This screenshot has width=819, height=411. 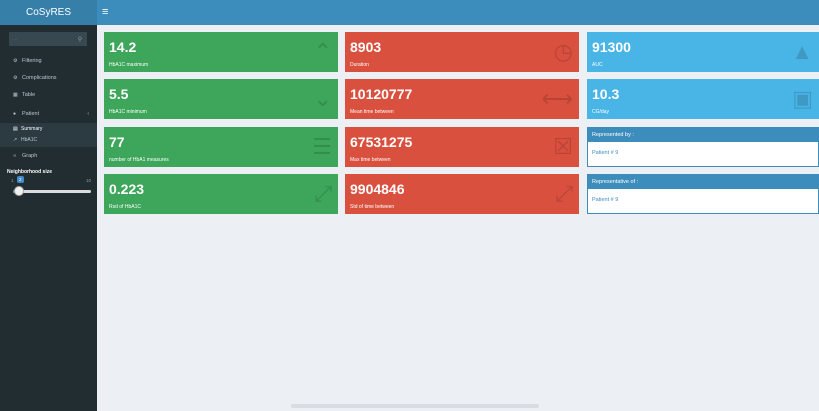 What do you see at coordinates (15, 95) in the screenshot?
I see `table-icon: ▦` at bounding box center [15, 95].